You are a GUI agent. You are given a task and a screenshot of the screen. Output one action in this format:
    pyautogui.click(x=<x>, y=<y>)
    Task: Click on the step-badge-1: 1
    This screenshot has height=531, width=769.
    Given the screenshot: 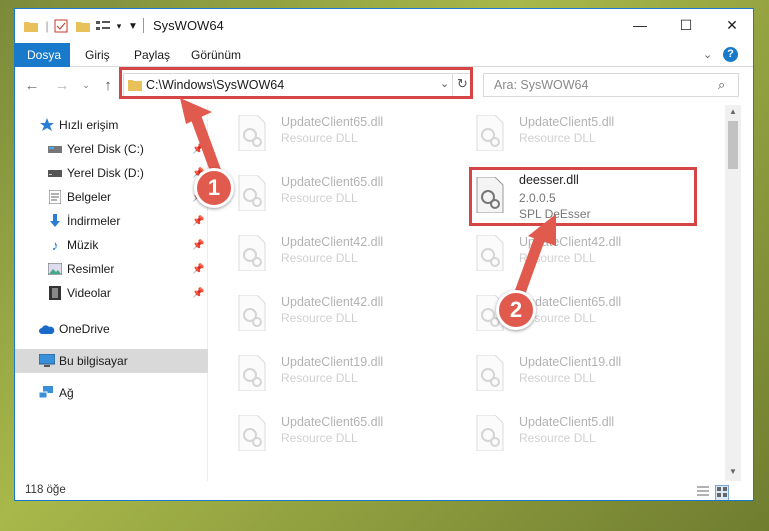 What is the action you would take?
    pyautogui.click(x=214, y=188)
    